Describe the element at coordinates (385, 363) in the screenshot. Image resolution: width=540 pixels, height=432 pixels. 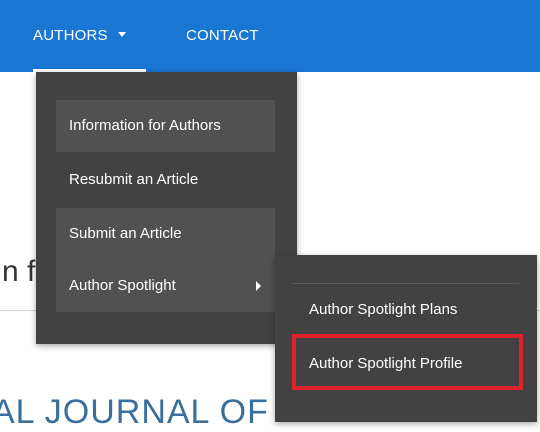
I see `submenu-item-author-spotlight-profile: Author Spotlight Profile` at that location.